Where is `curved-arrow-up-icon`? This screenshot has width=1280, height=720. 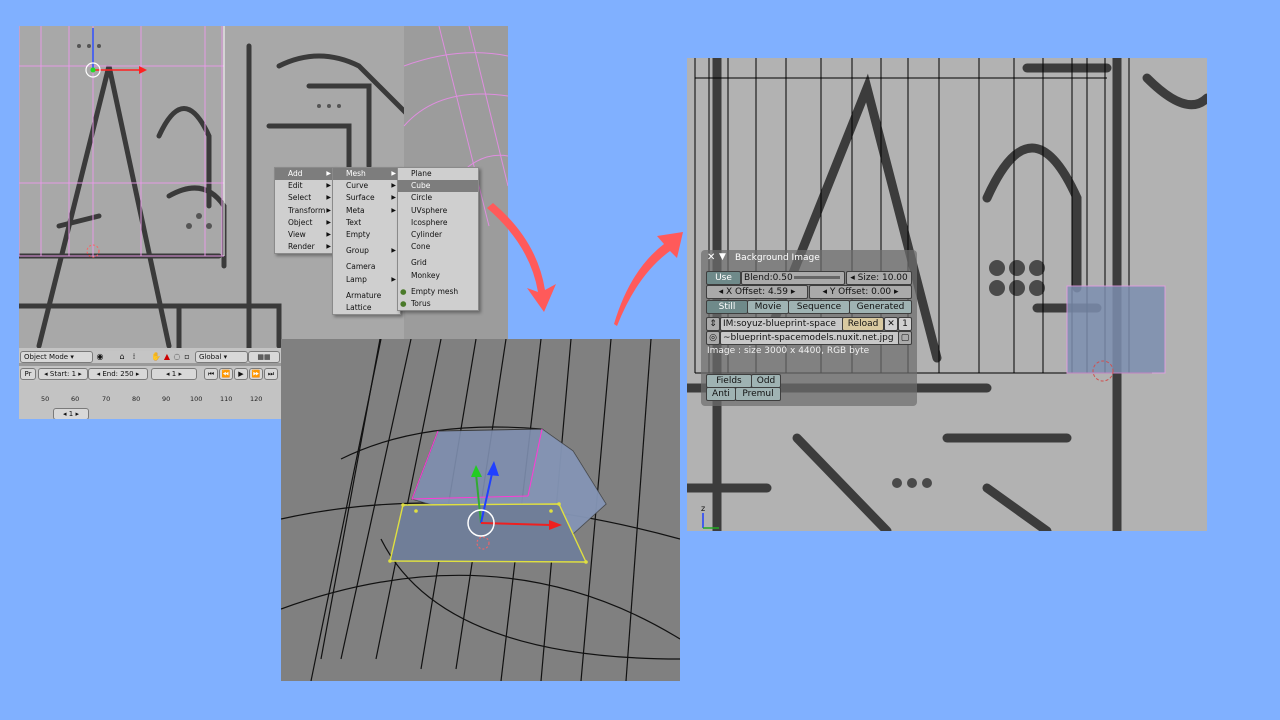
curved-arrow-up-icon is located at coordinates (648, 279).